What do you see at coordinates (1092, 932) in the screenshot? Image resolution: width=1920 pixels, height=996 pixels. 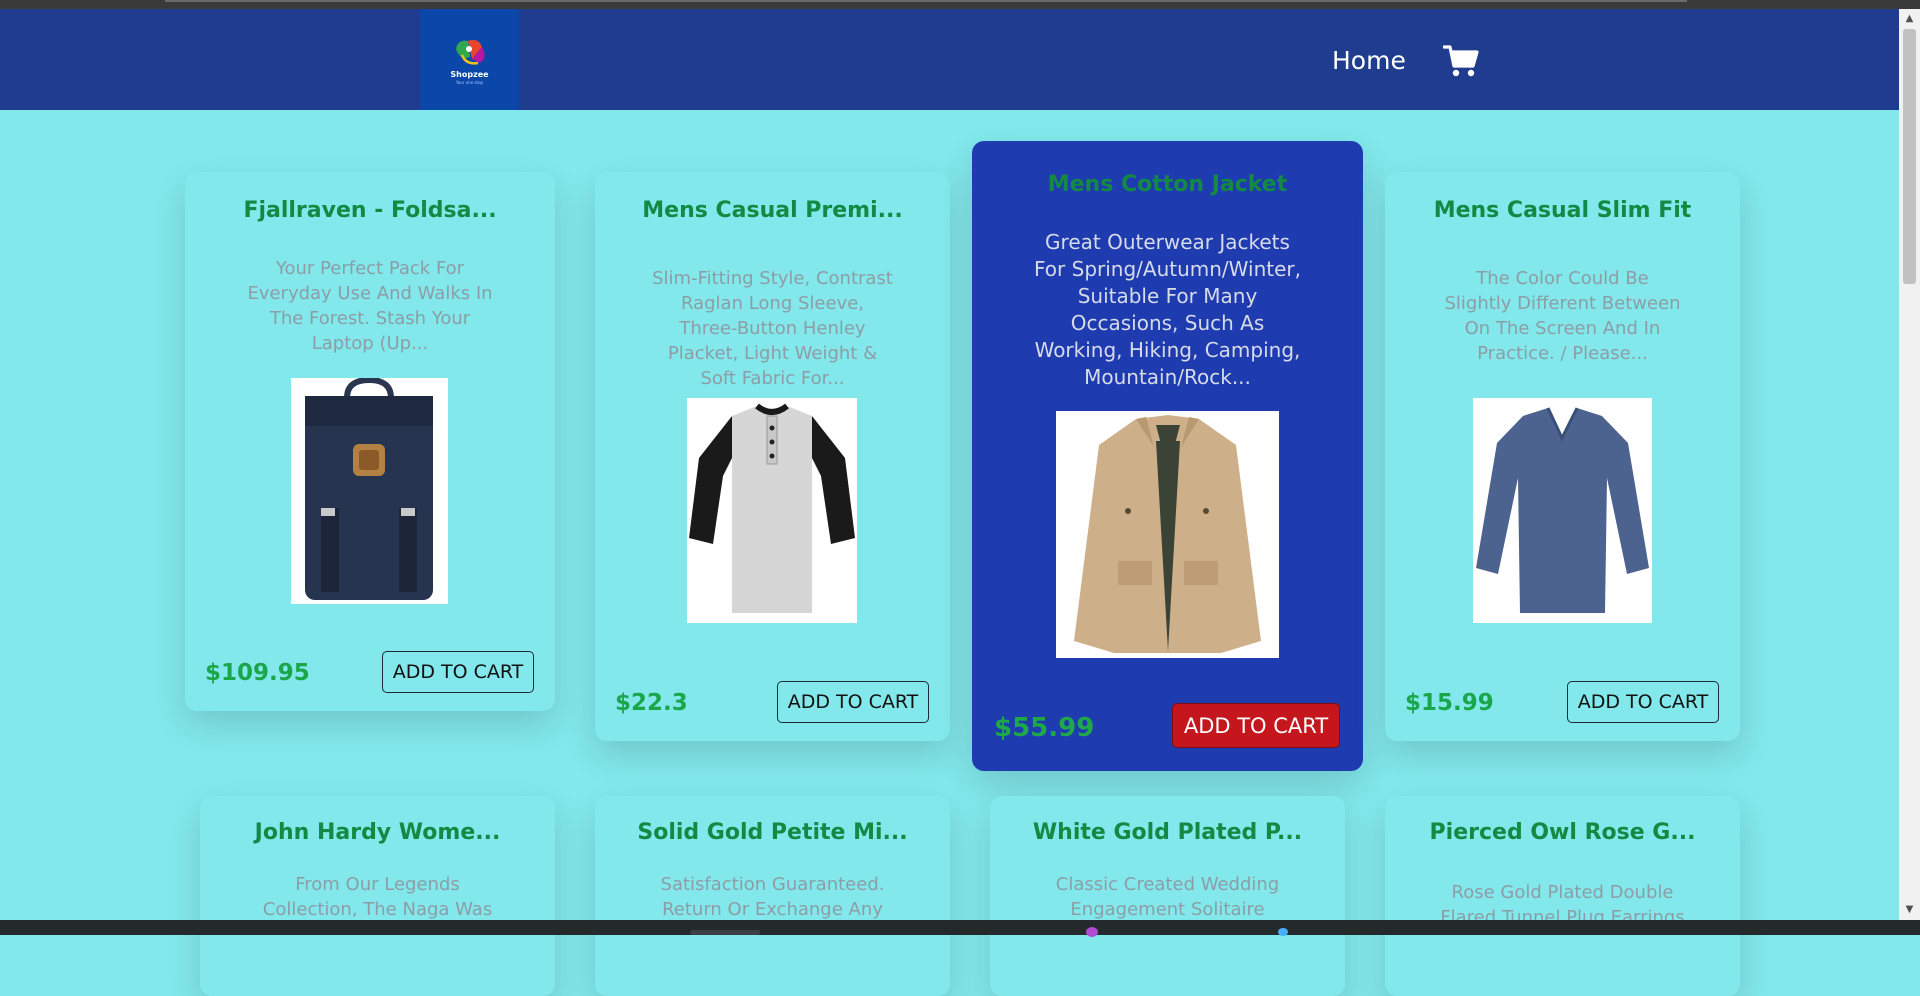 I see `taskbar-app-icon` at bounding box center [1092, 932].